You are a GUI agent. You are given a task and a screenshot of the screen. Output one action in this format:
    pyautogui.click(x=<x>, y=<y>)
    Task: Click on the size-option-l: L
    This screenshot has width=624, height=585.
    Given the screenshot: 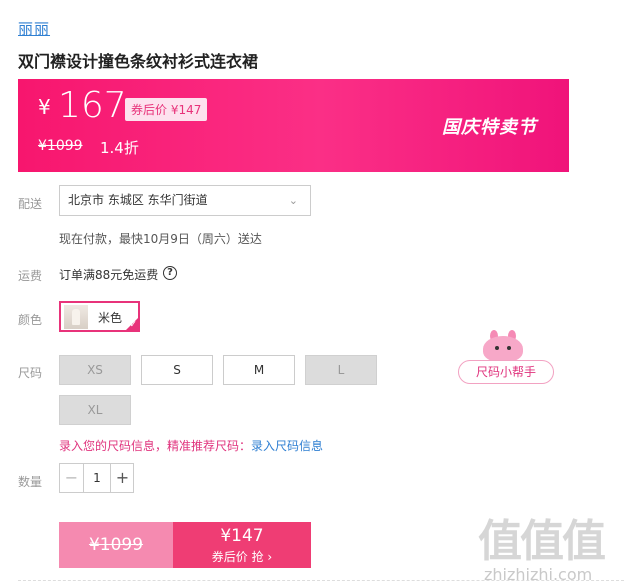 What is the action you would take?
    pyautogui.click(x=341, y=370)
    